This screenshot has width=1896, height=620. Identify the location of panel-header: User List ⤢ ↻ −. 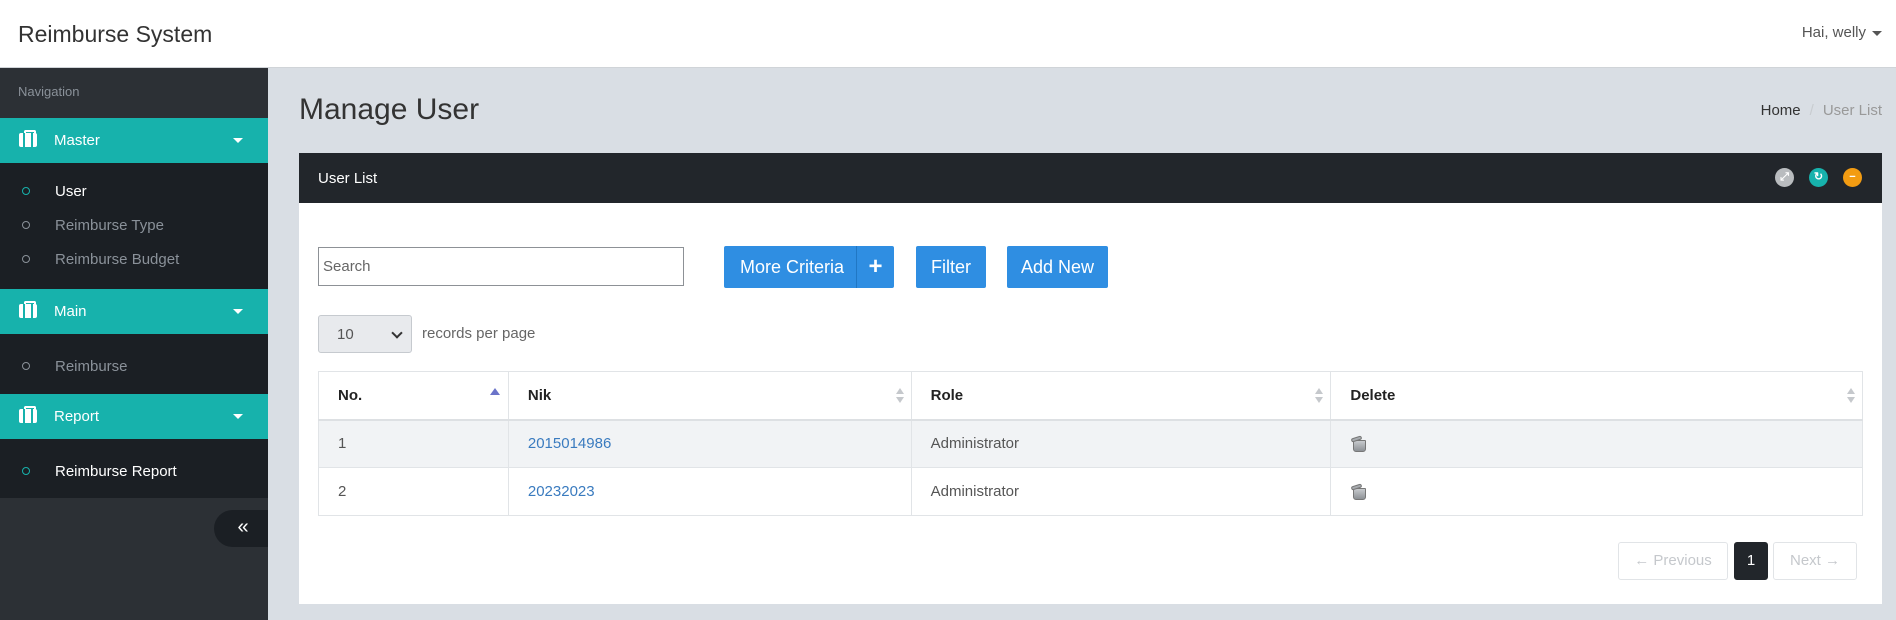
(1090, 178).